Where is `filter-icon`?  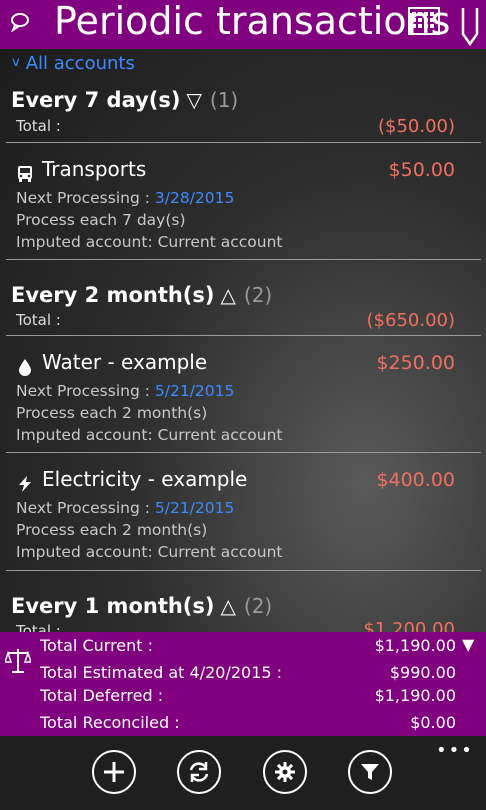
filter-icon is located at coordinates (370, 772).